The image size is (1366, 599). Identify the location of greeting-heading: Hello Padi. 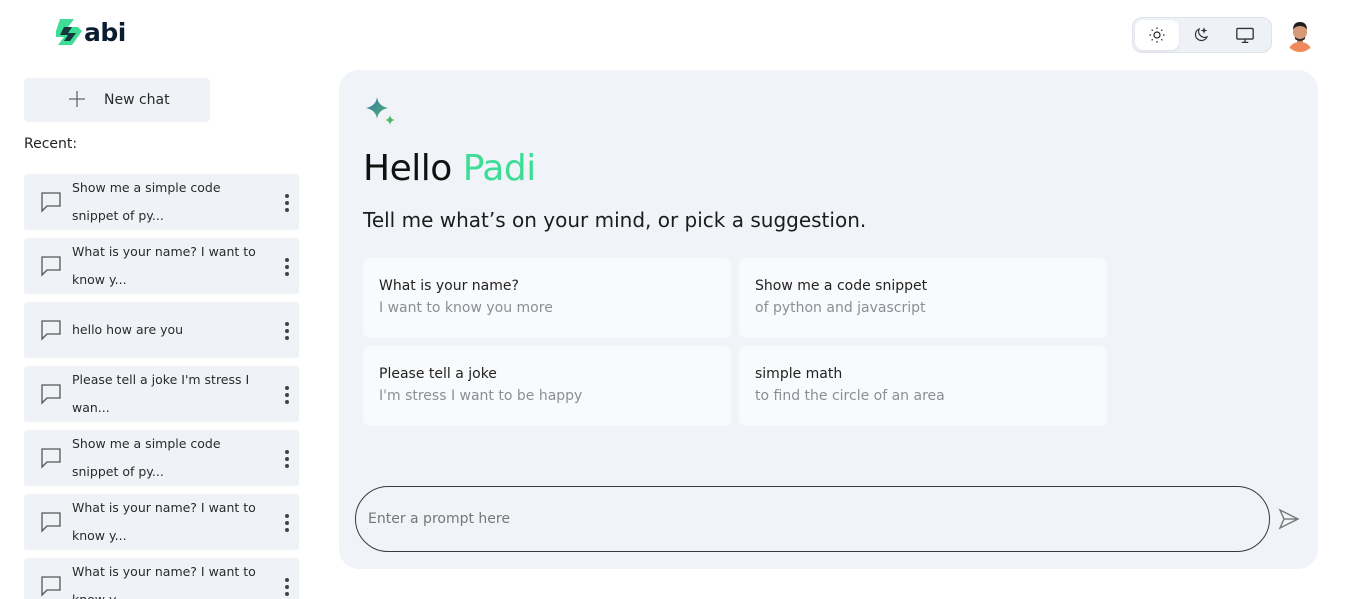
(449, 168).